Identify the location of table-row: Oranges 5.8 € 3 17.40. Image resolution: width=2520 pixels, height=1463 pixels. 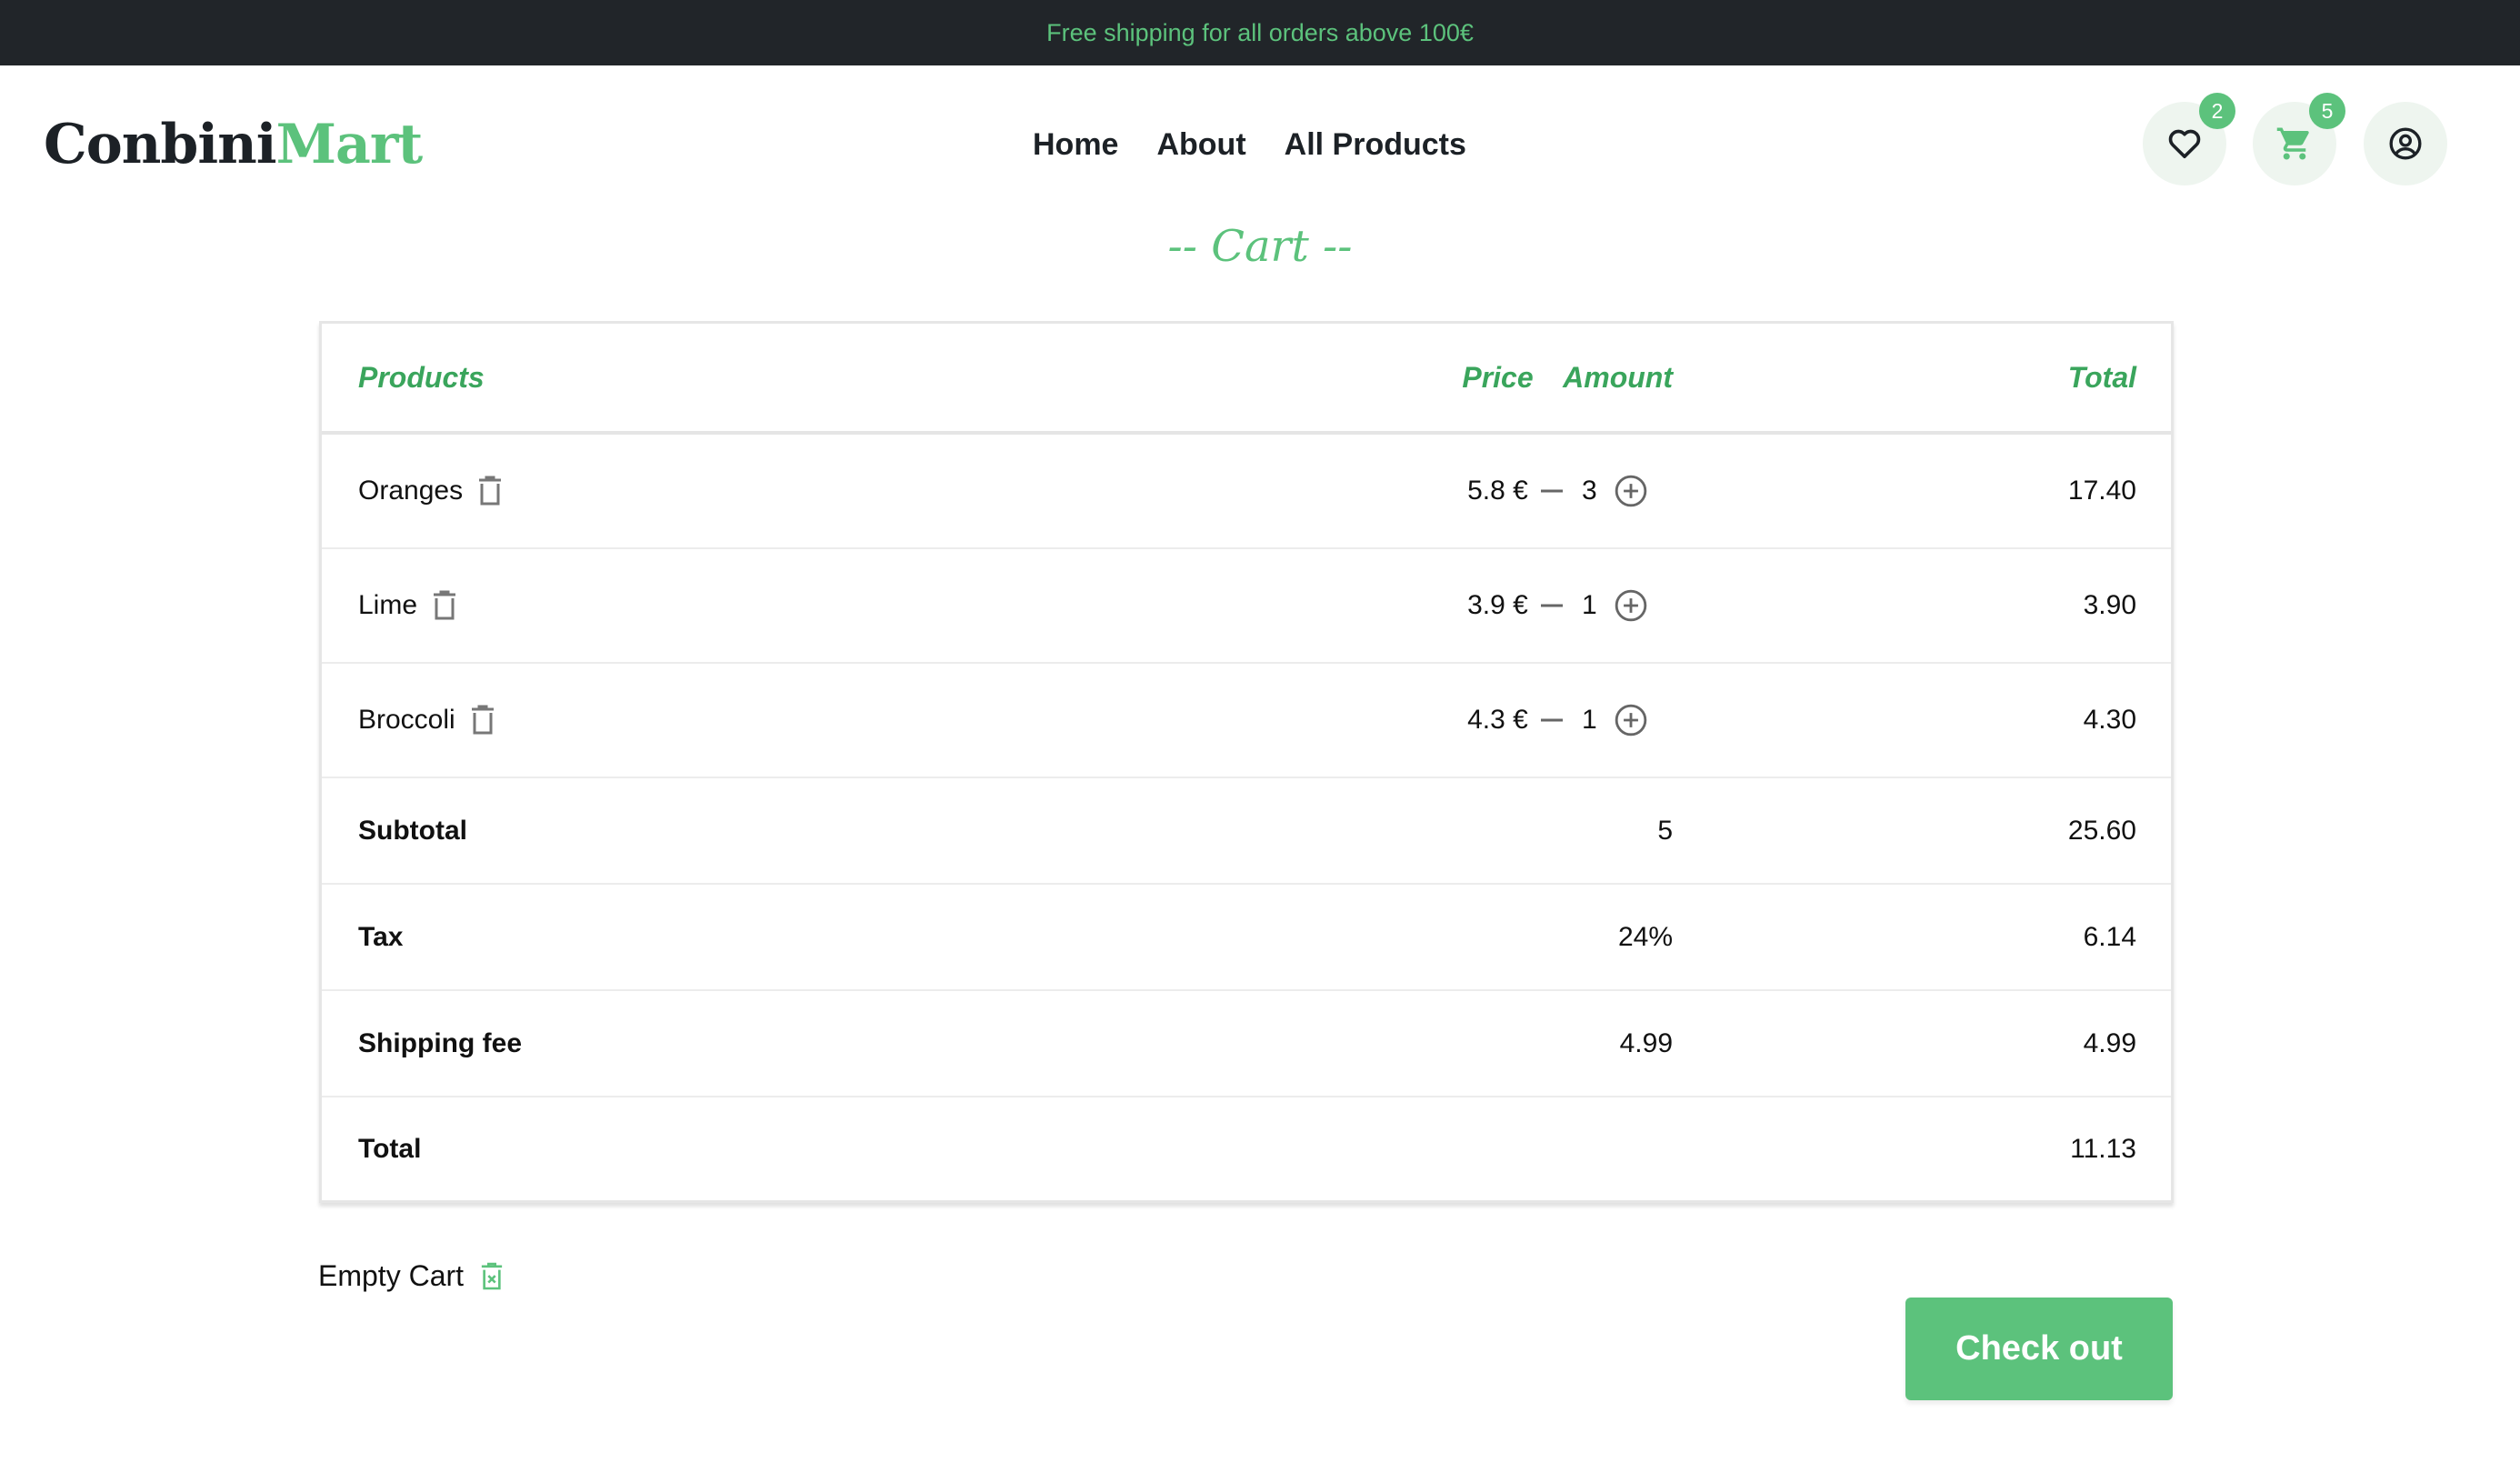
(1246, 492).